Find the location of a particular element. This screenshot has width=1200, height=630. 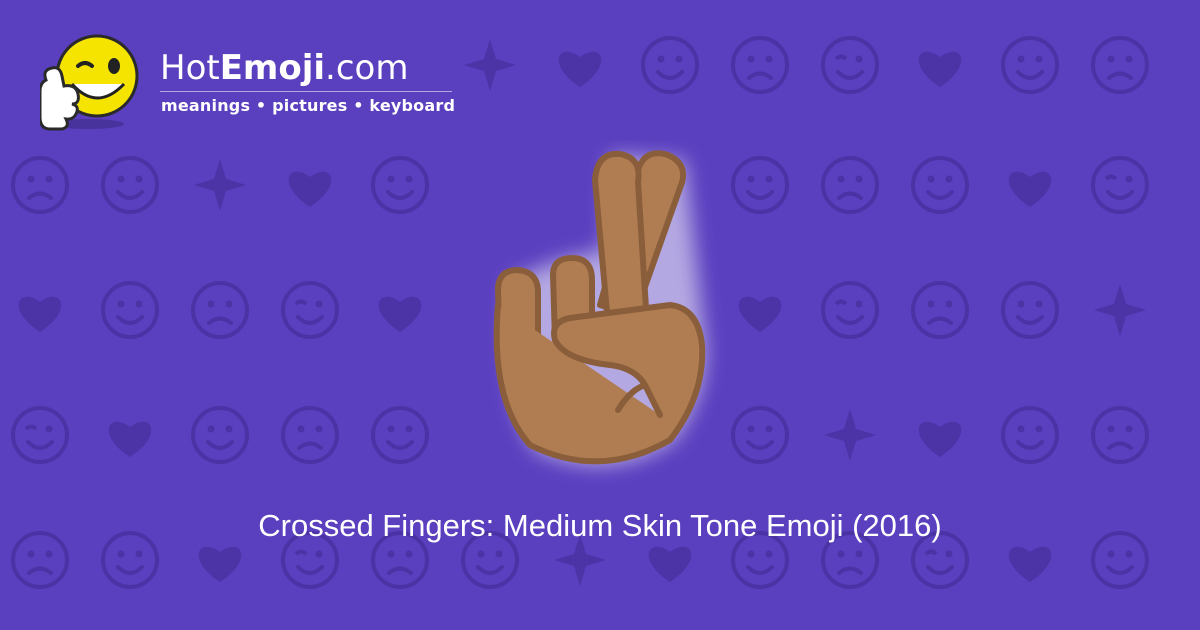

brand-divider is located at coordinates (306, 91).